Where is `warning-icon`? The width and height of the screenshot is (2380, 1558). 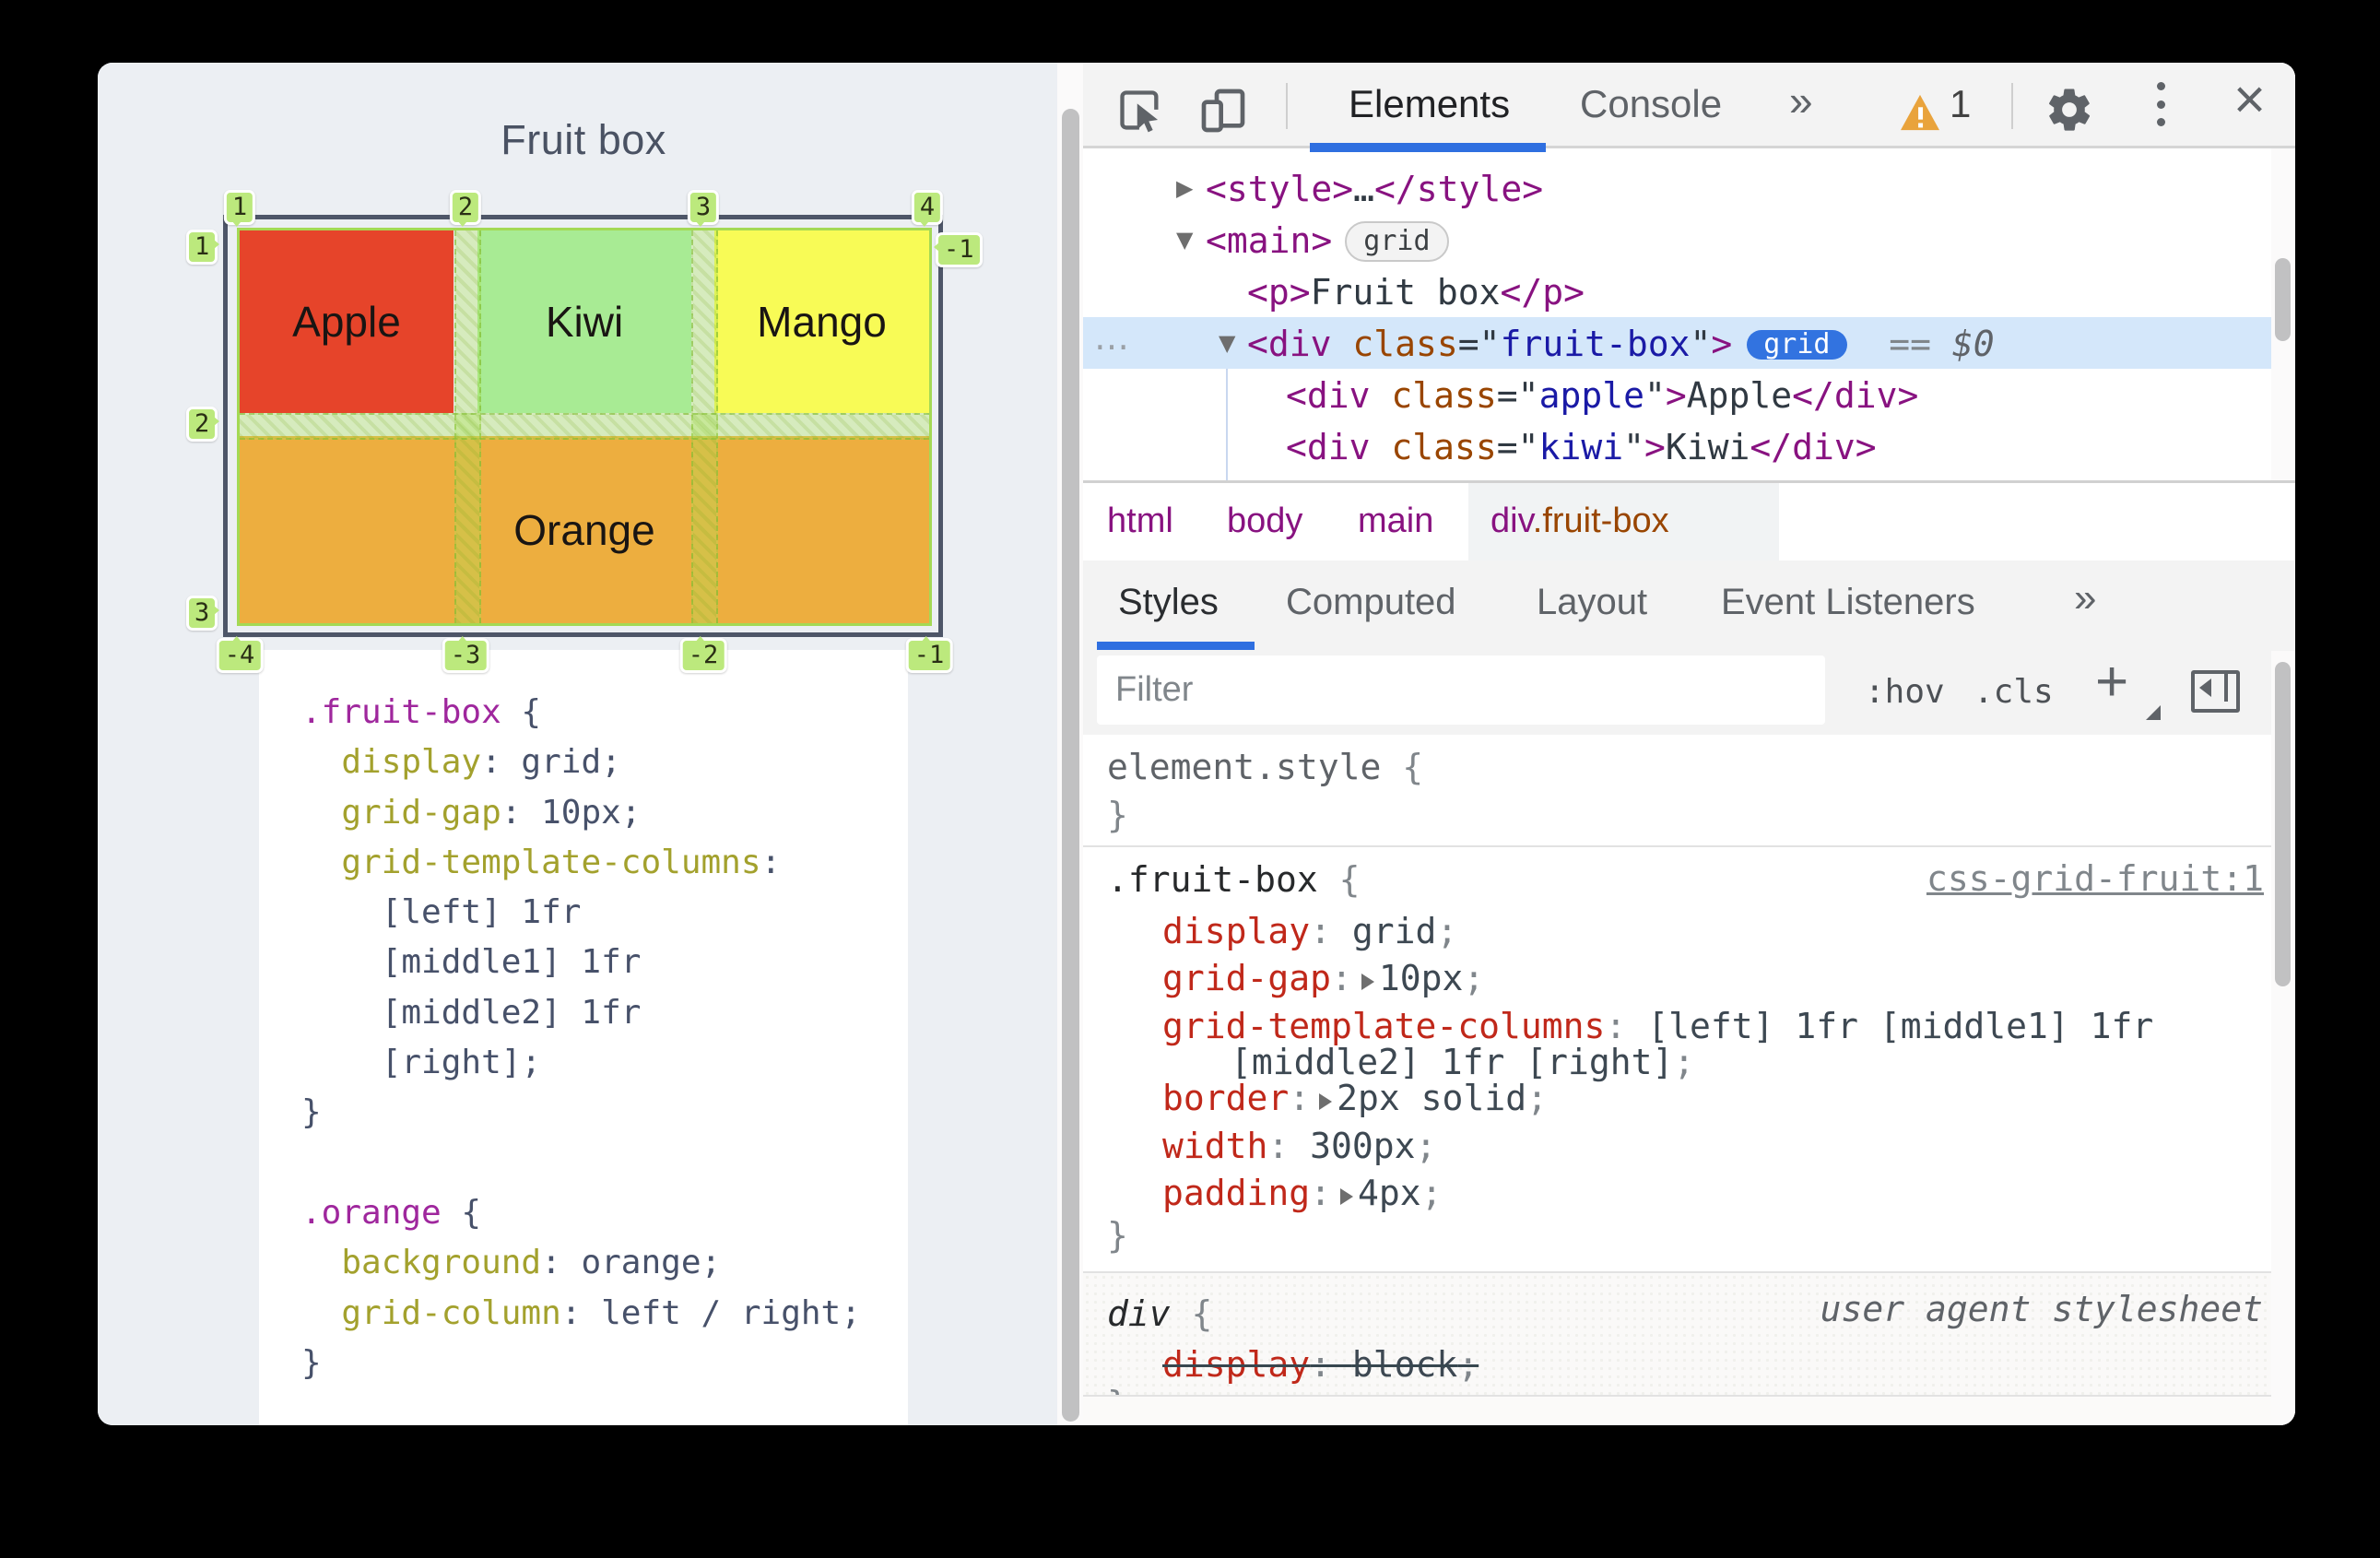
warning-icon is located at coordinates (1920, 112).